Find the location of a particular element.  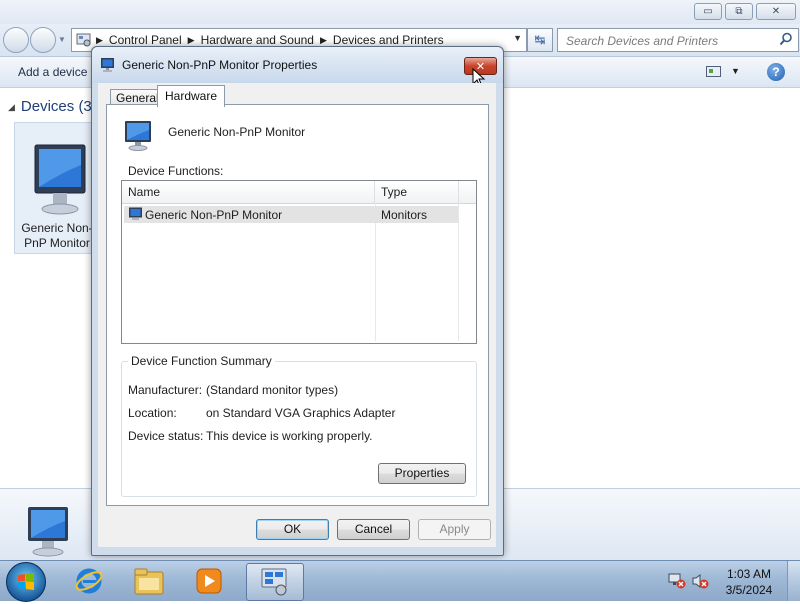

taskbar-media-player is located at coordinates (209, 581).